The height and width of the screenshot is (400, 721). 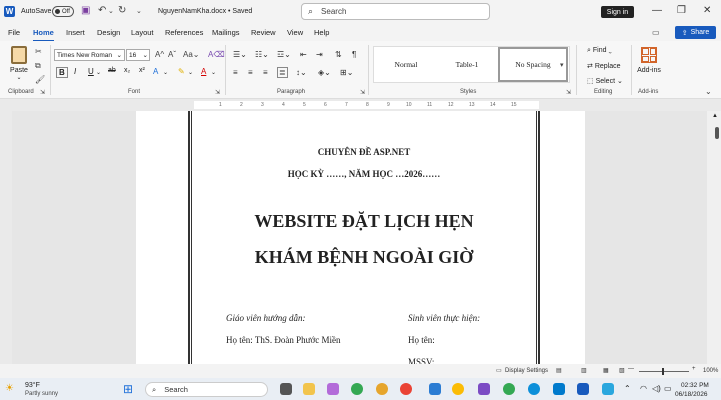 I want to click on font-size-box: 16 ⌄, so click(x=138, y=55).